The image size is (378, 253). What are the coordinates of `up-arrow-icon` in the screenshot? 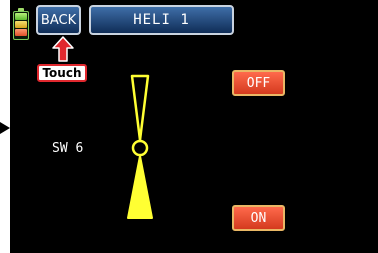 It's located at (63, 49).